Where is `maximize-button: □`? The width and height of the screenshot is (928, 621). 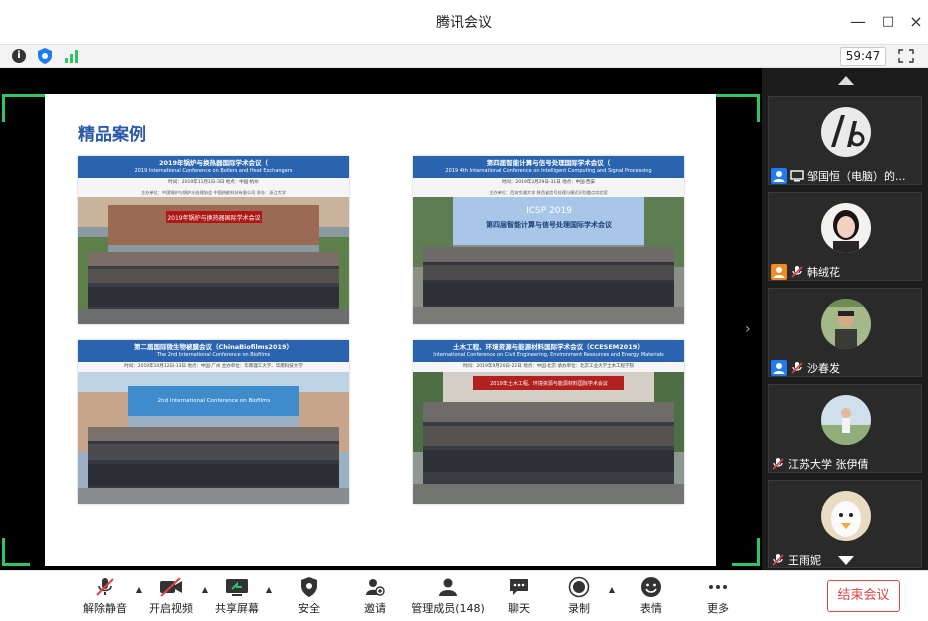
maximize-button: □ is located at coordinates (888, 22).